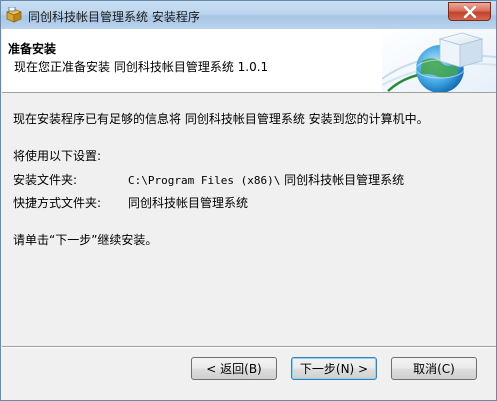 The height and width of the screenshot is (401, 497). I want to click on close-icon, so click(470, 11).